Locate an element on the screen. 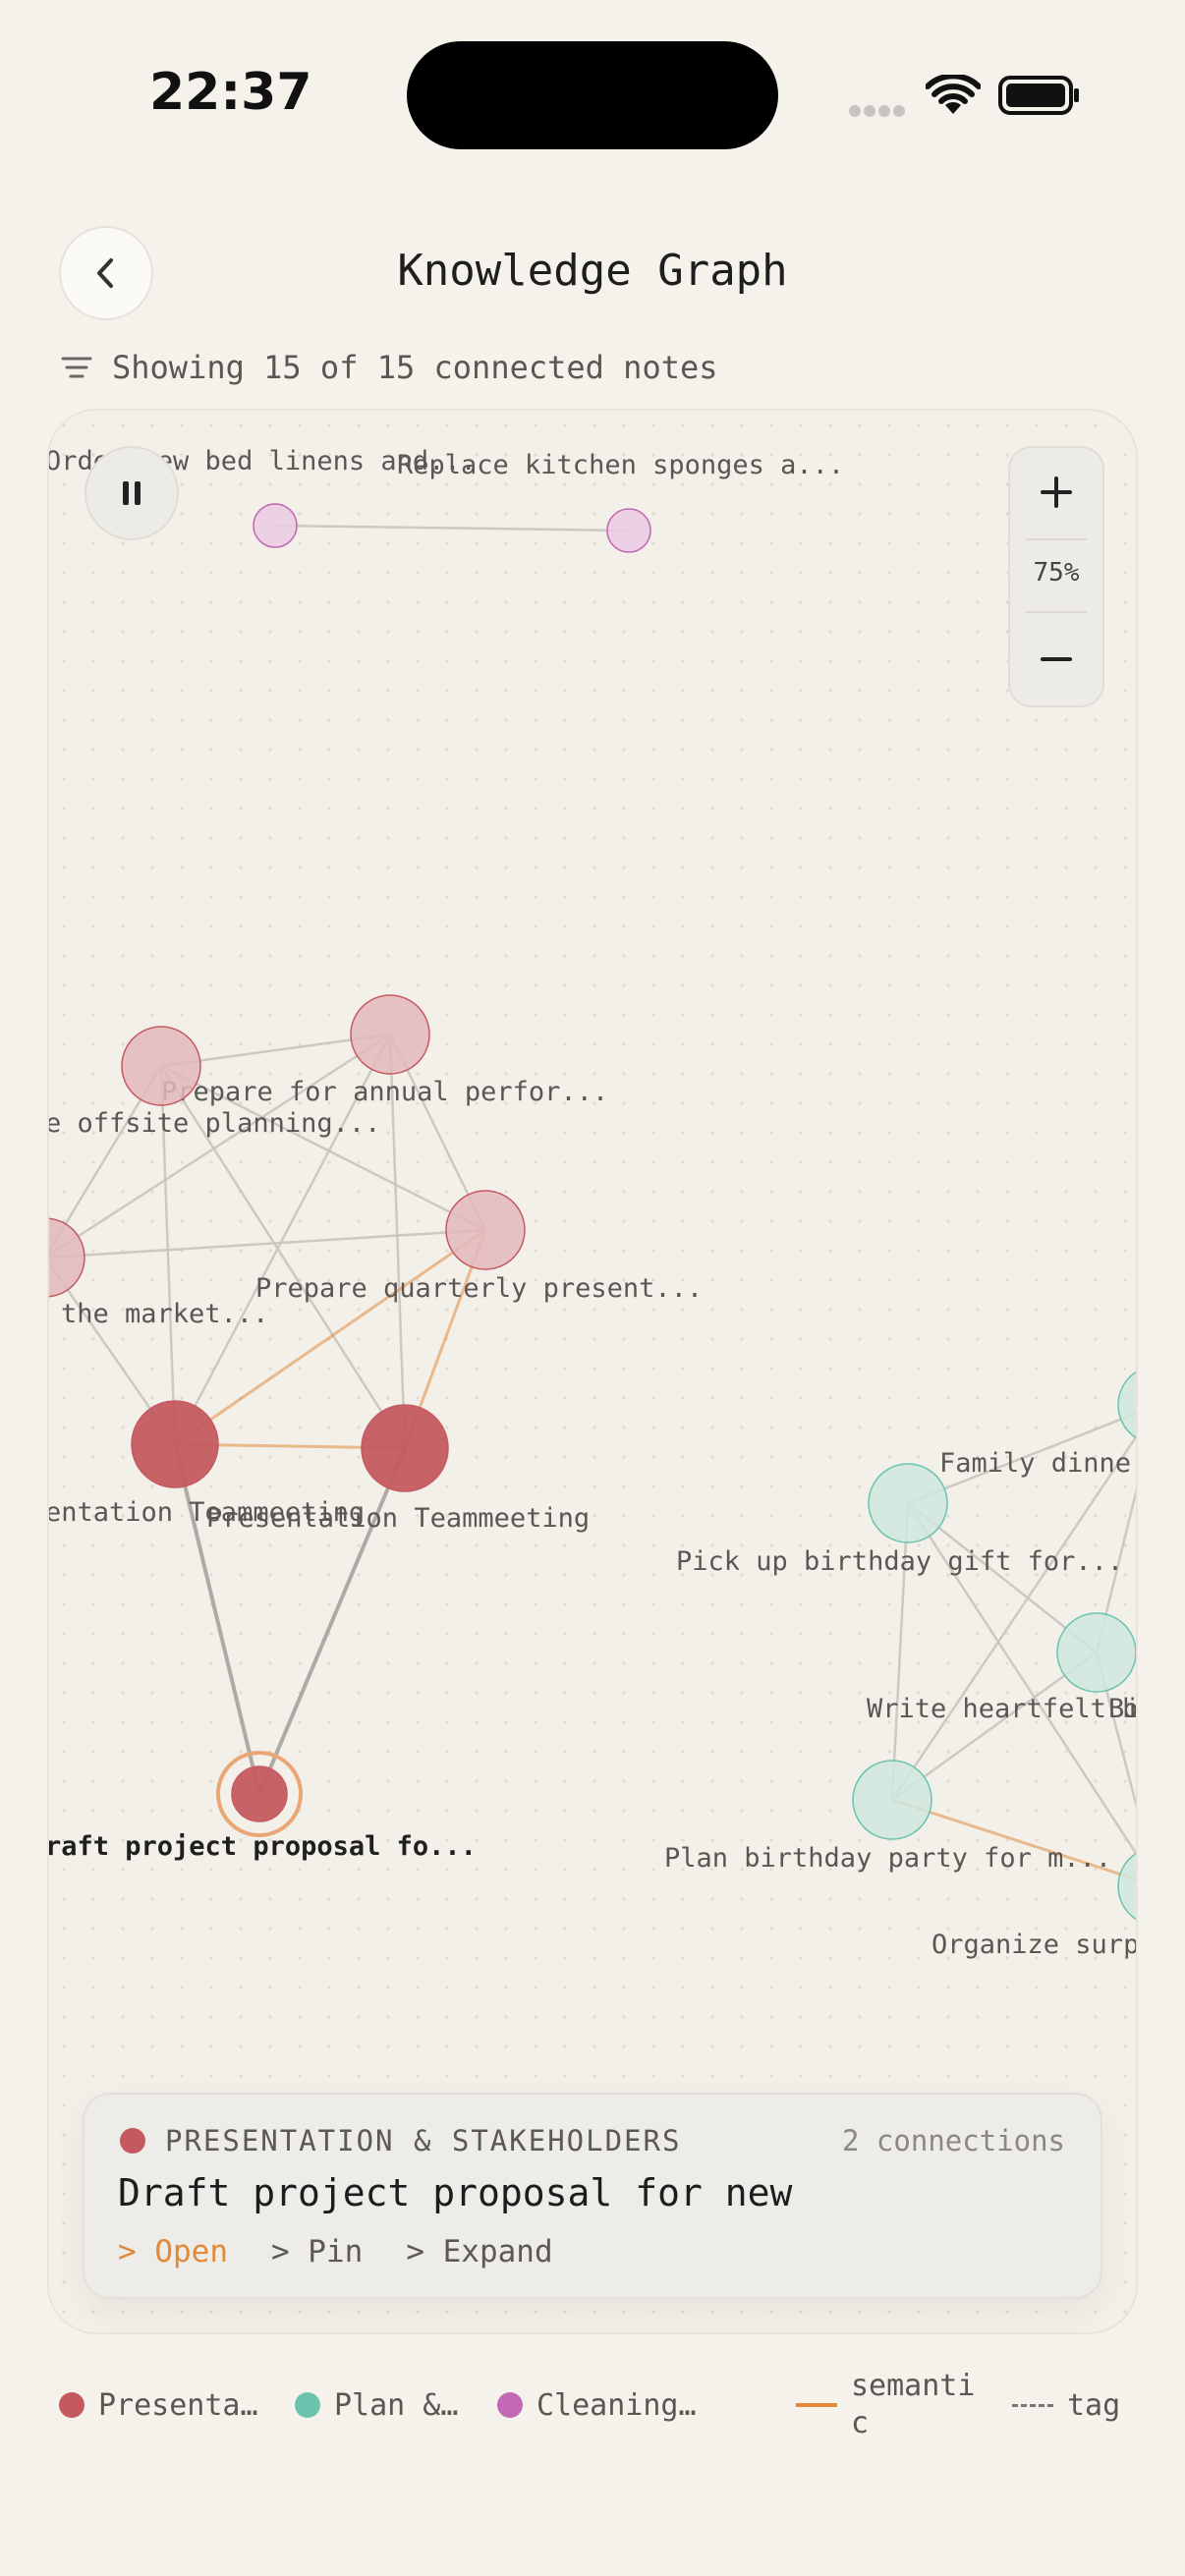 This screenshot has height=2576, width=1185. filter-icon is located at coordinates (76, 367).